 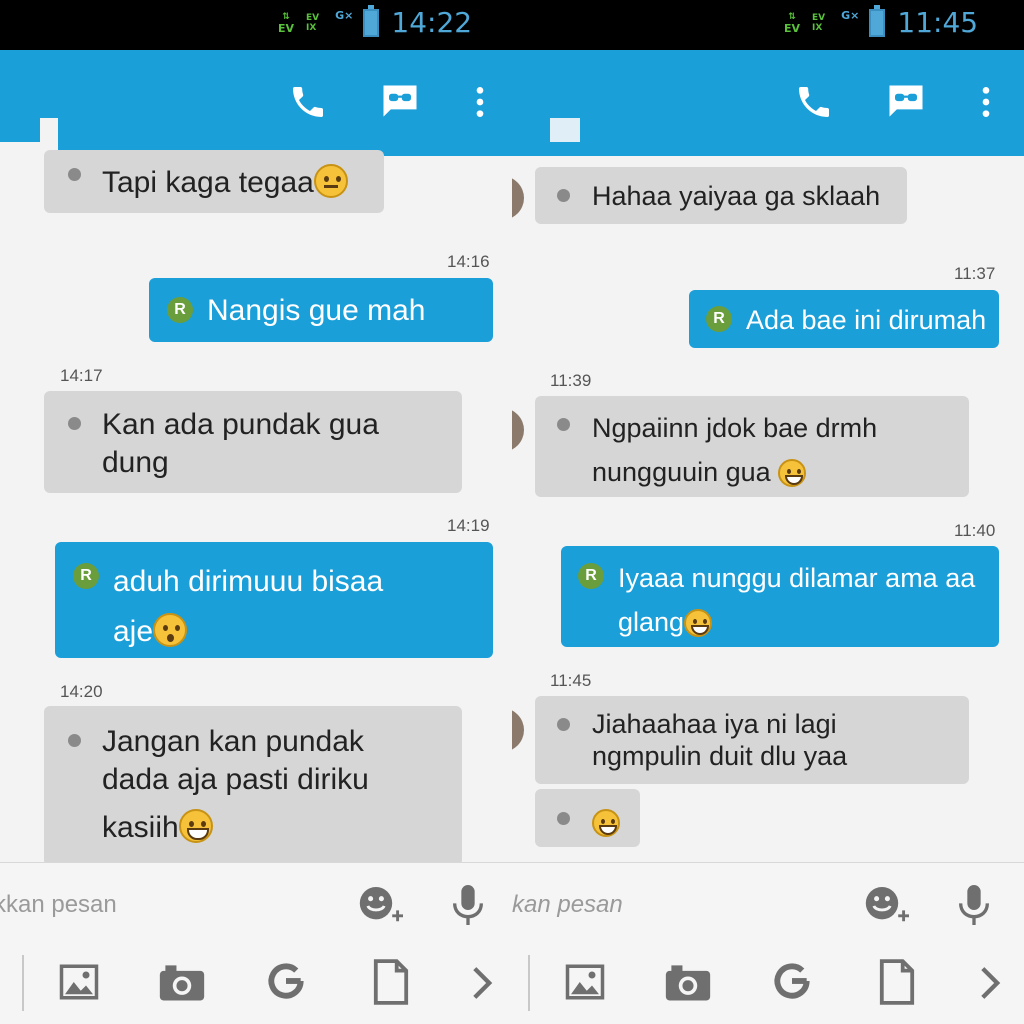 What do you see at coordinates (587, 818) in the screenshot?
I see `incoming-message` at bounding box center [587, 818].